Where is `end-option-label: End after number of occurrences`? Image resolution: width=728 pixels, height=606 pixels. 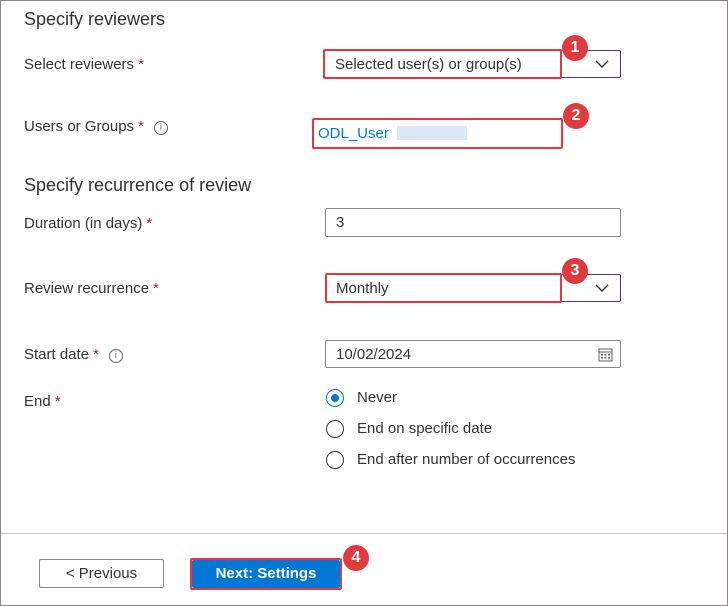 end-option-label: End after number of occurrences is located at coordinates (466, 459).